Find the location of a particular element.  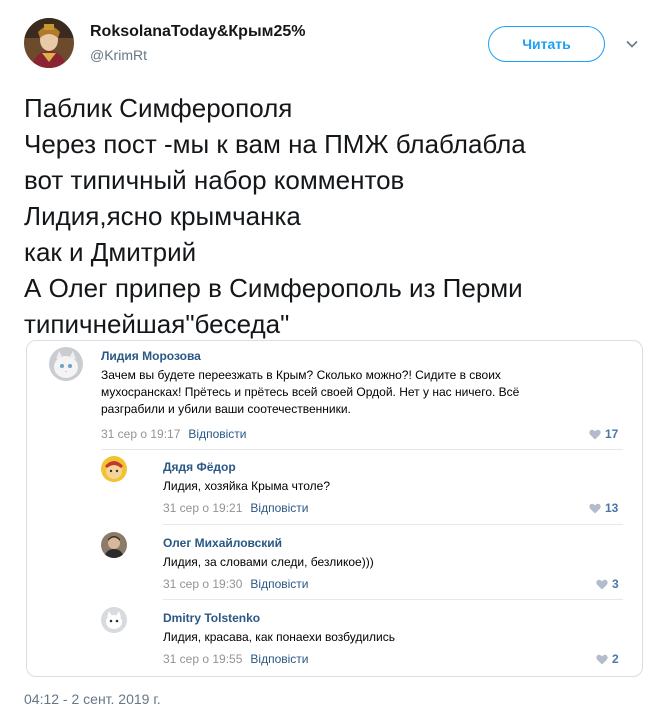

chevron-down-icon is located at coordinates (632, 44).